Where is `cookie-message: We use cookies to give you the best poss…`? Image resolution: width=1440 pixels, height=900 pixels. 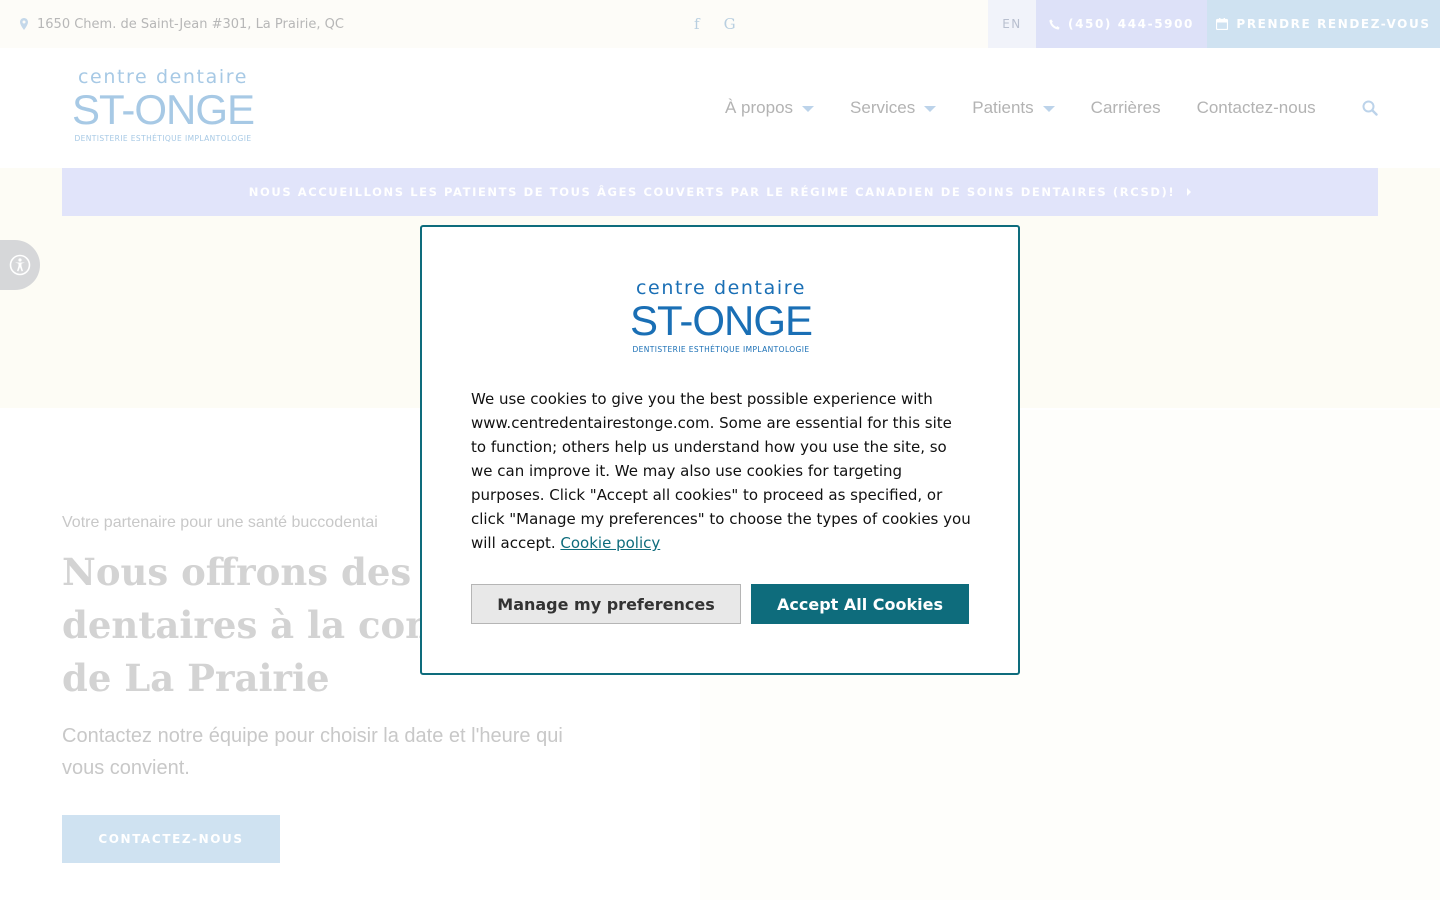 cookie-message: We use cookies to give you the best poss… is located at coordinates (721, 471).